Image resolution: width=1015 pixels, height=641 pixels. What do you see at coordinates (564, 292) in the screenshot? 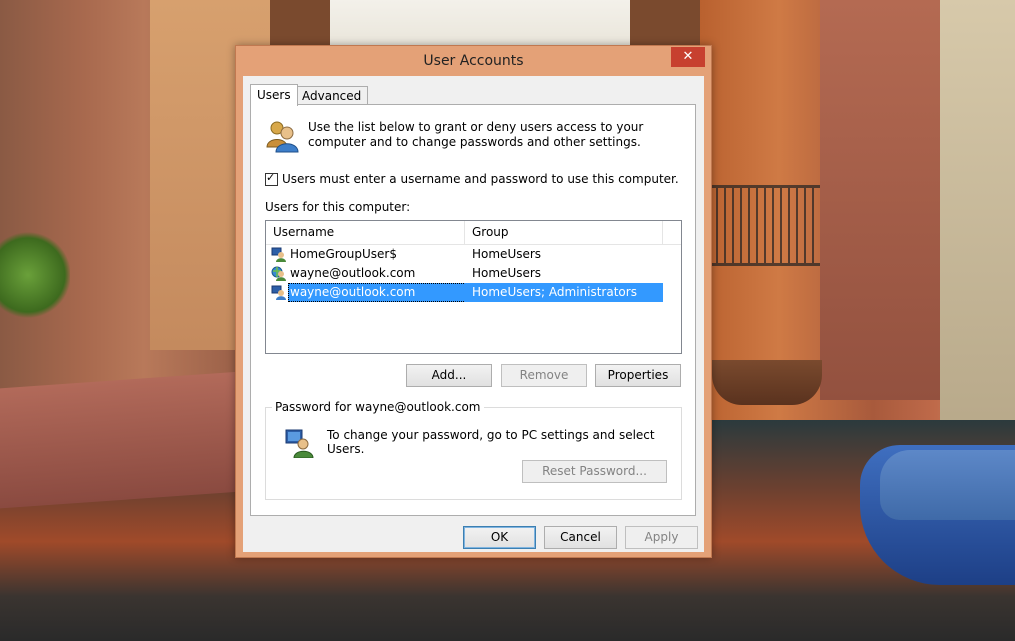
I see `row-group: HomeUsers; Administrators` at bounding box center [564, 292].